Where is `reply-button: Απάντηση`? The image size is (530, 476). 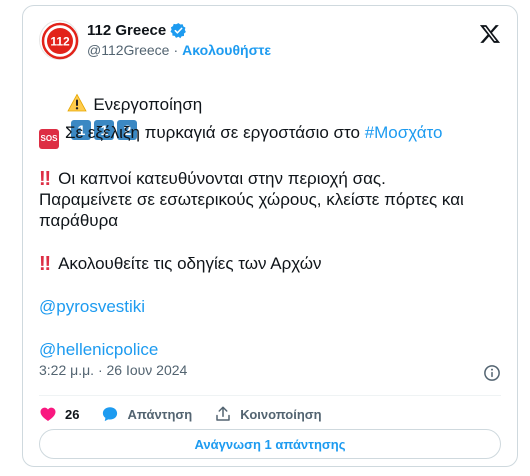
reply-button: Απάντηση is located at coordinates (146, 414).